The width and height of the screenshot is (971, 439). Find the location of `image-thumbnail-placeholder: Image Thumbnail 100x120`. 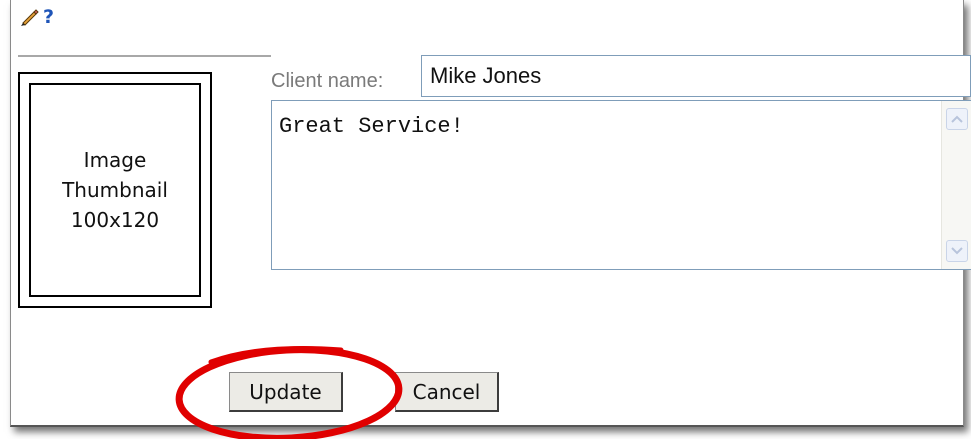

image-thumbnail-placeholder: Image Thumbnail 100x120 is located at coordinates (115, 190).